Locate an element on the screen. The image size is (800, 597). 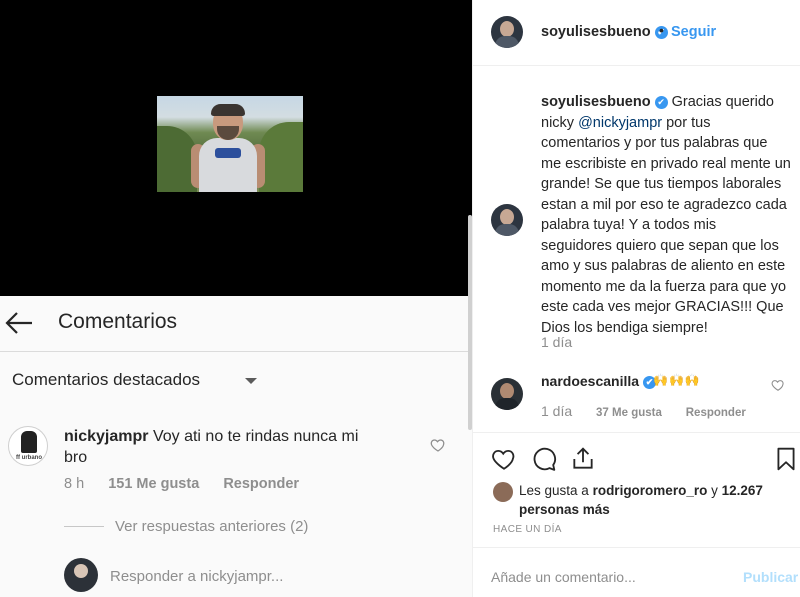
video-thumbnail is located at coordinates (230, 144).